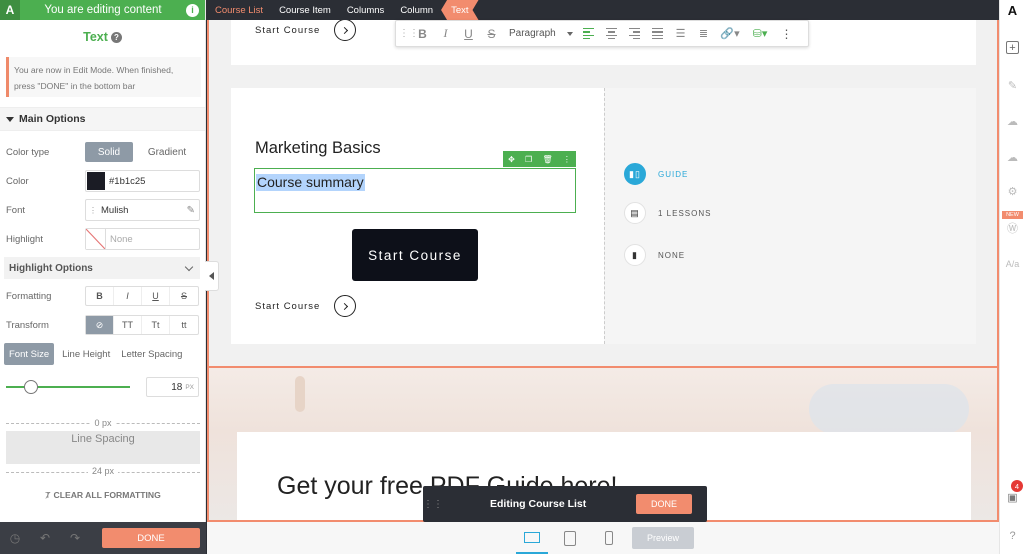  Describe the element at coordinates (16, 210) in the screenshot. I see `font-label: Font` at that location.